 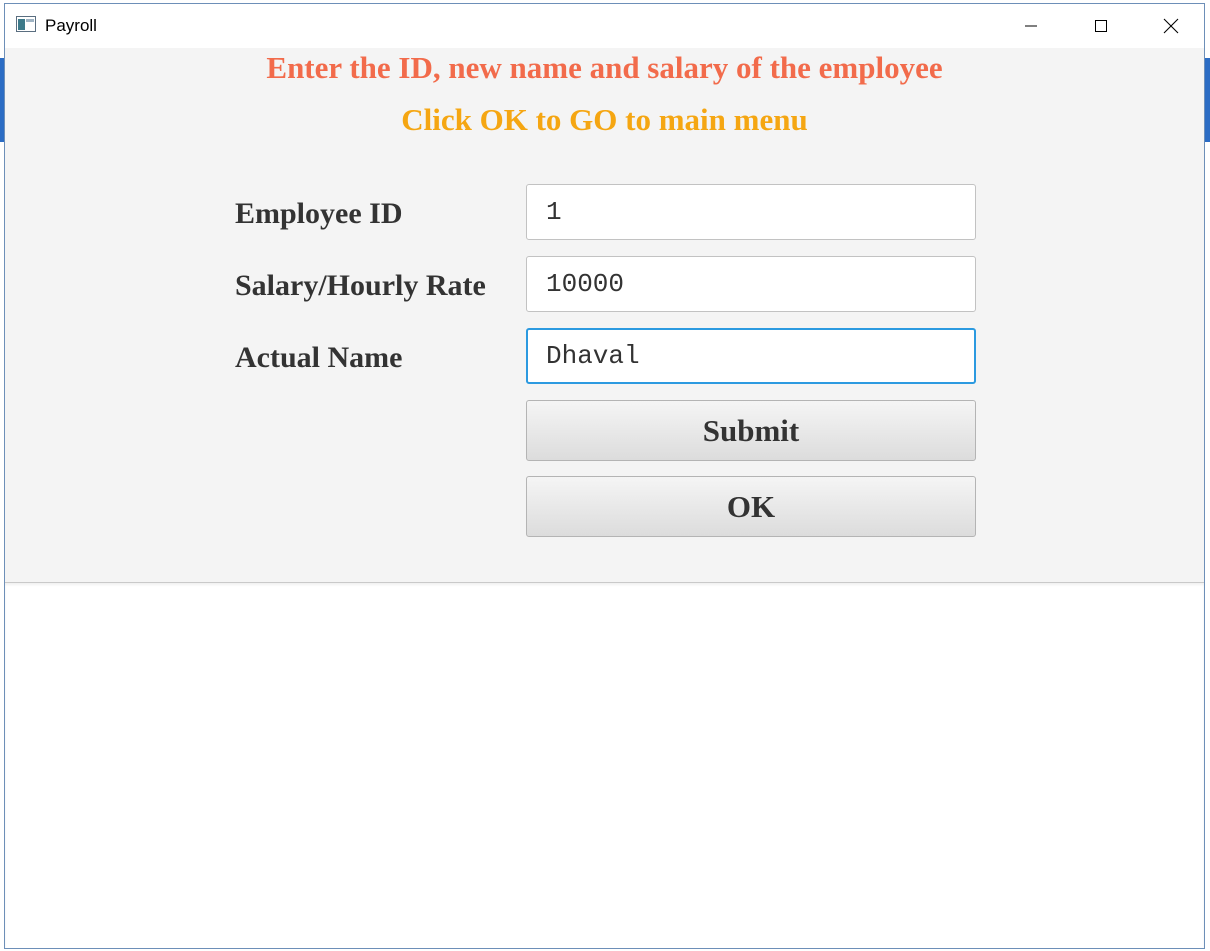 I want to click on window-title: Payroll, so click(x=71, y=25).